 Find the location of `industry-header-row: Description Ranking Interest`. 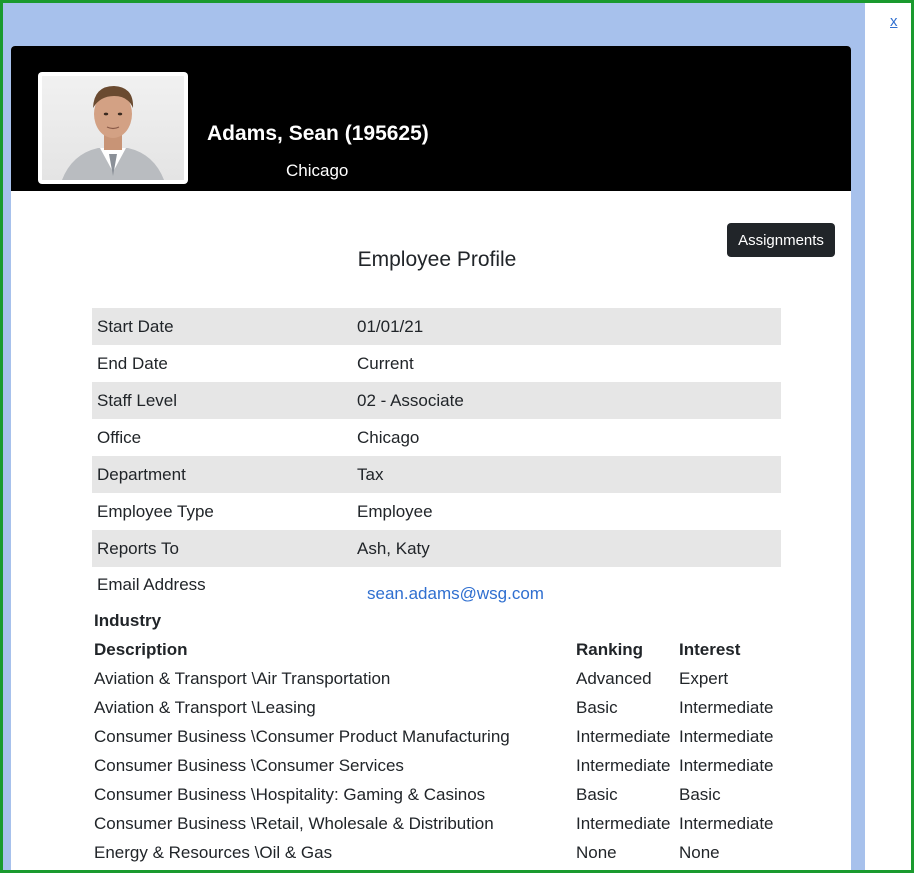

industry-header-row: Description Ranking Interest is located at coordinates (444, 653).